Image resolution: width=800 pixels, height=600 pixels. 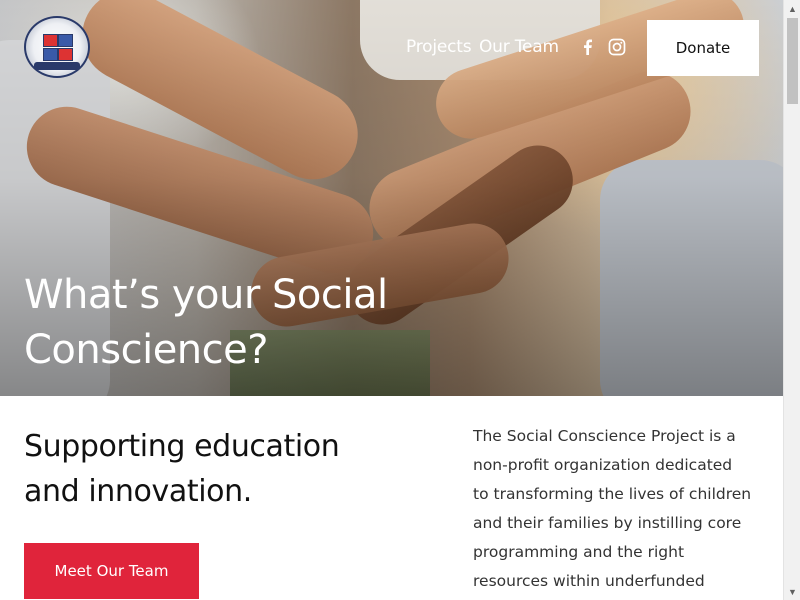 What do you see at coordinates (214, 469) in the screenshot?
I see `intro-heading: Supporting education and innovation.` at bounding box center [214, 469].